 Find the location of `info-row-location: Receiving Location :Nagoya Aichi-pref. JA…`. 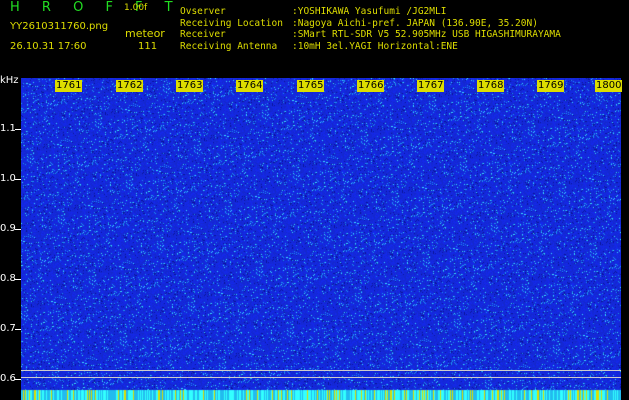

info-row-location: Receiving Location :Nagoya Aichi-pref. JA… is located at coordinates (370, 24).